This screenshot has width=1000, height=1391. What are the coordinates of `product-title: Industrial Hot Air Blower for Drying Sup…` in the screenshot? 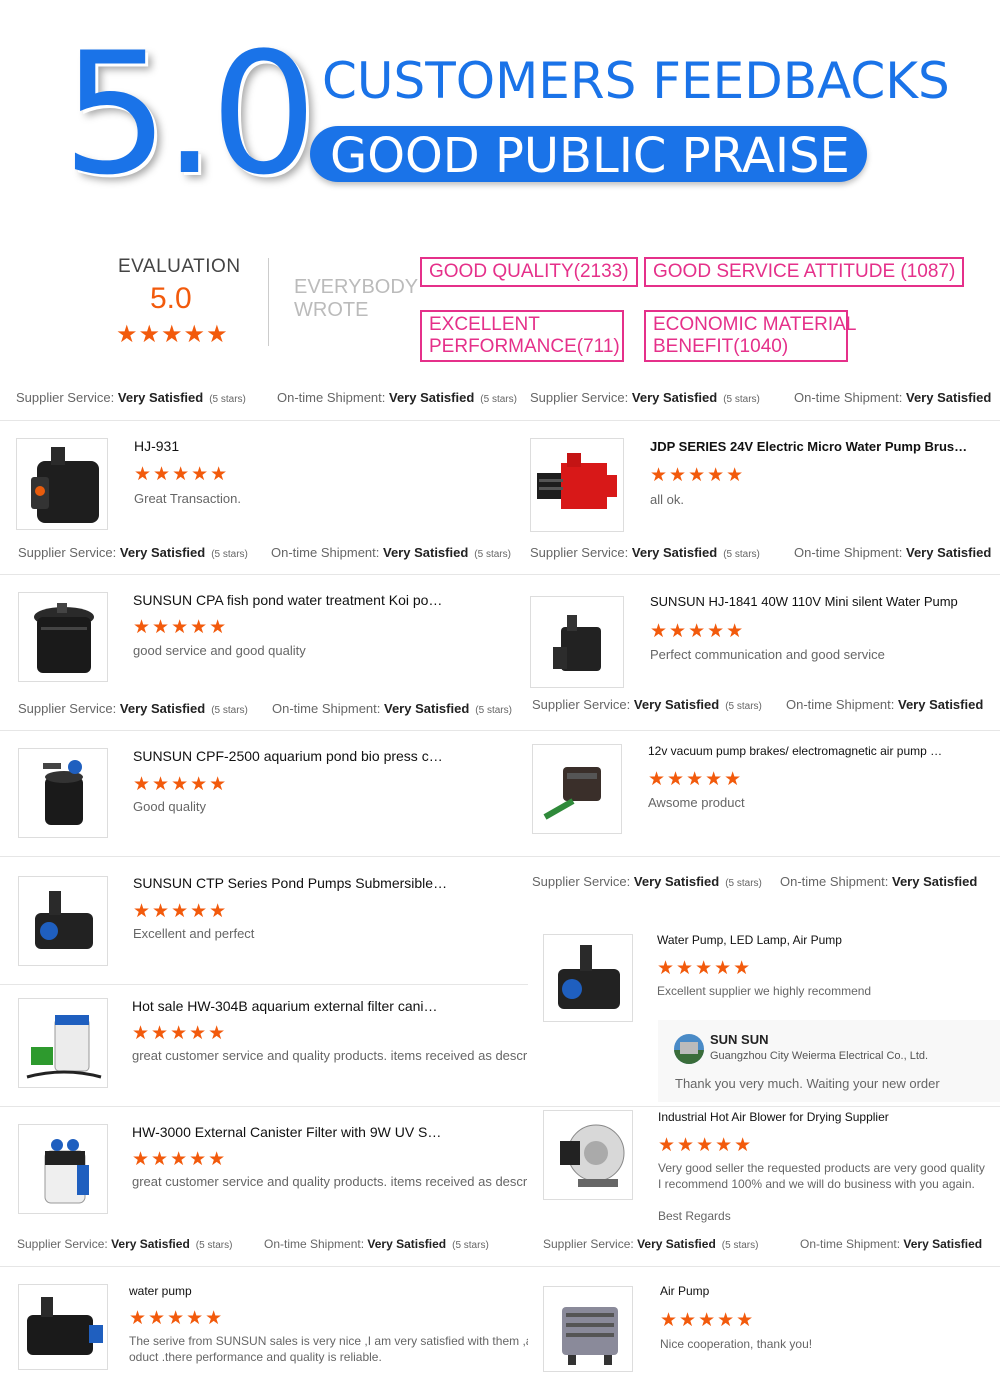 It's located at (823, 1117).